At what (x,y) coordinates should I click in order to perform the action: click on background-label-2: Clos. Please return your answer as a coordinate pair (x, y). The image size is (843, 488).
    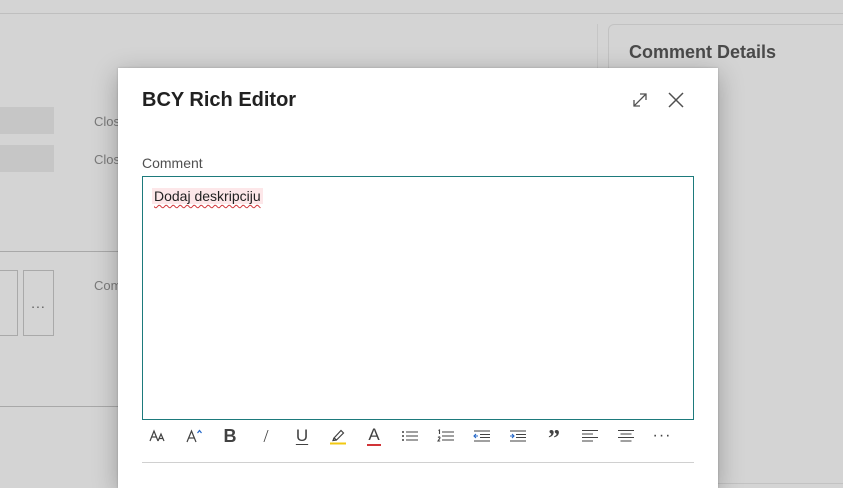
    Looking at the image, I should click on (106, 159).